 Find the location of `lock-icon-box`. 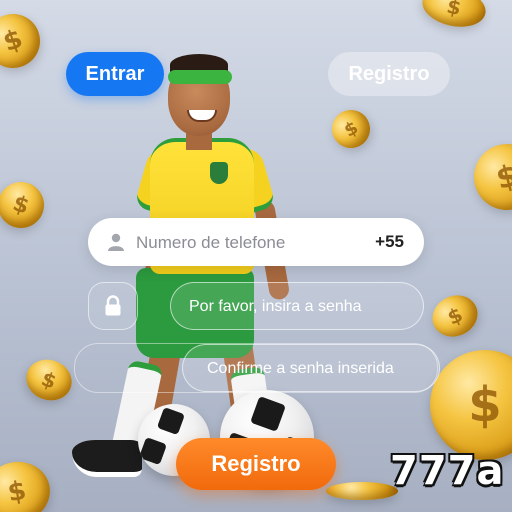

lock-icon-box is located at coordinates (113, 306).